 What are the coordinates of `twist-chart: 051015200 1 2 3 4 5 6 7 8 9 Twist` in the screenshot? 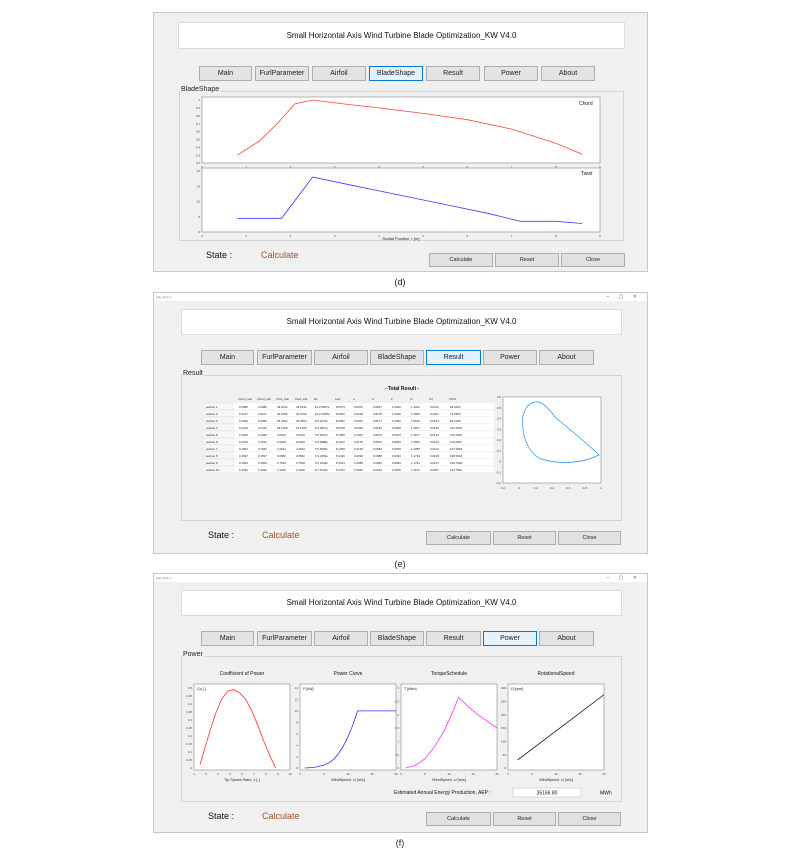 It's located at (399, 202).